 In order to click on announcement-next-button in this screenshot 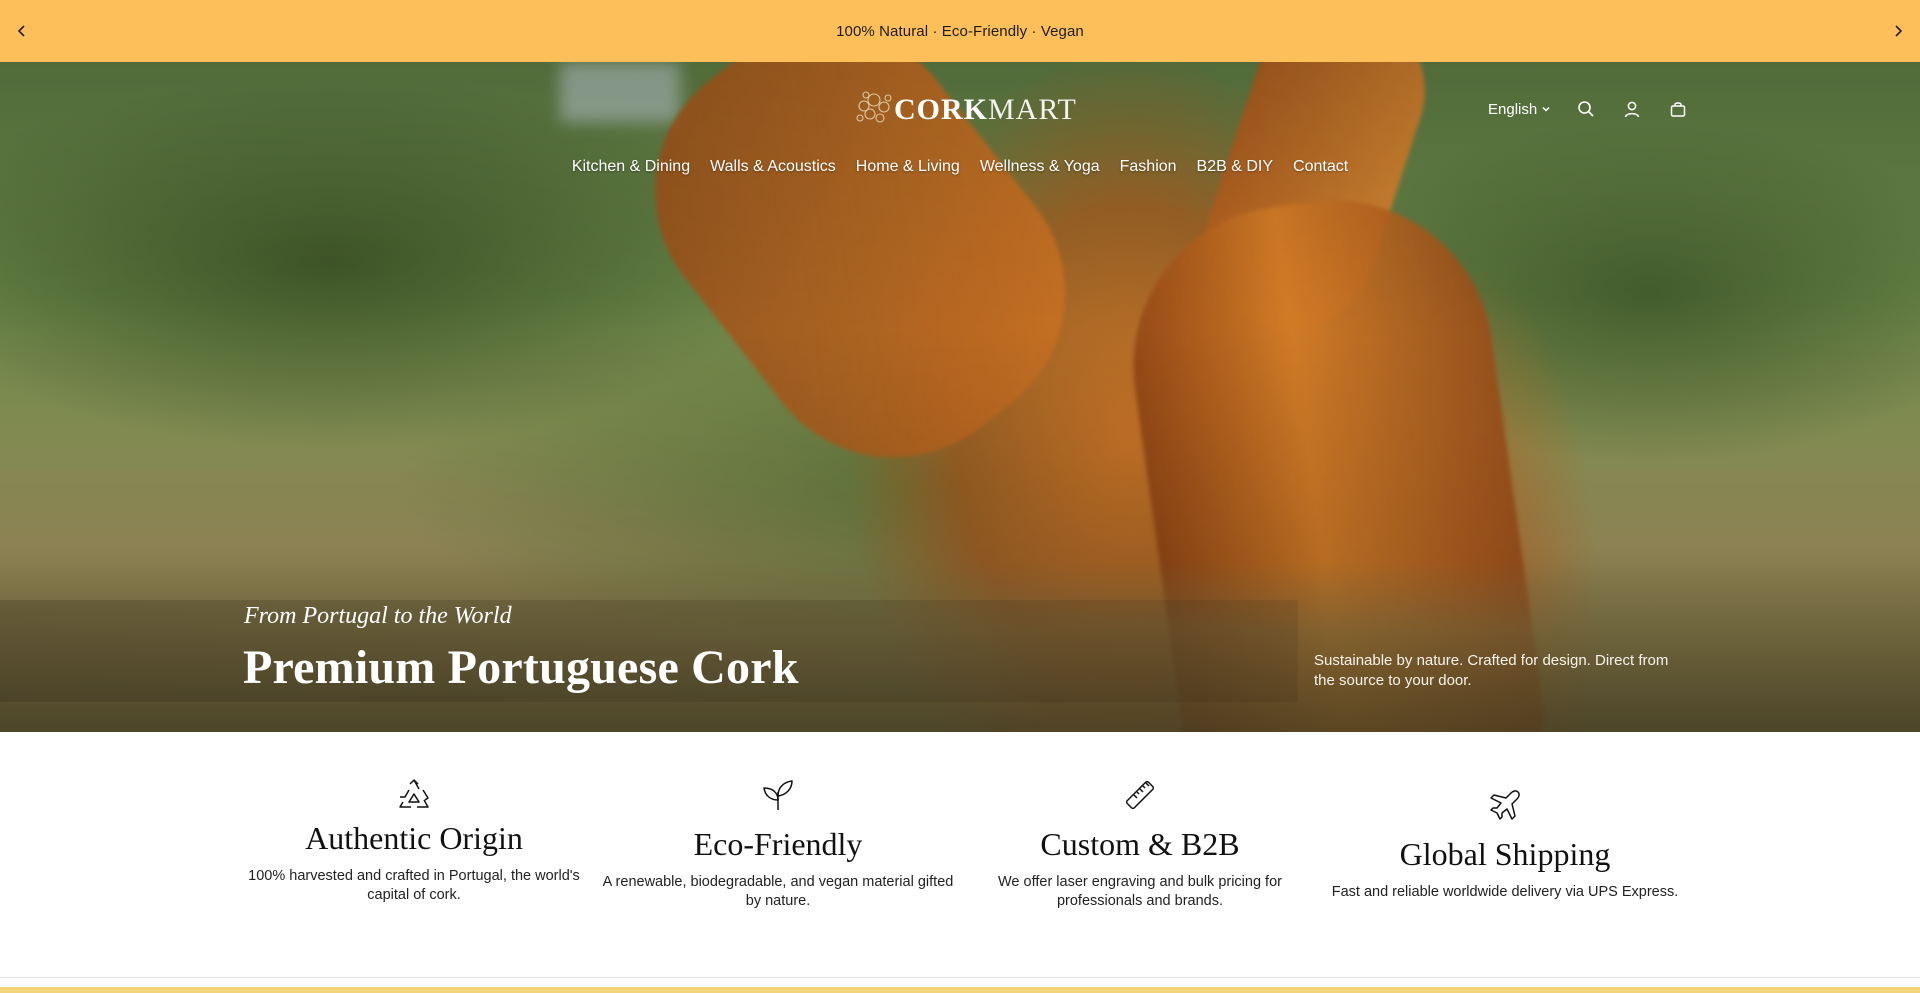, I will do `click(1898, 31)`.